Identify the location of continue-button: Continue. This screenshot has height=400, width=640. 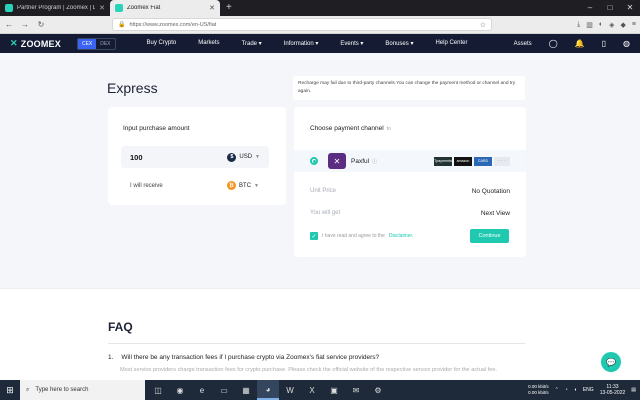
(489, 236).